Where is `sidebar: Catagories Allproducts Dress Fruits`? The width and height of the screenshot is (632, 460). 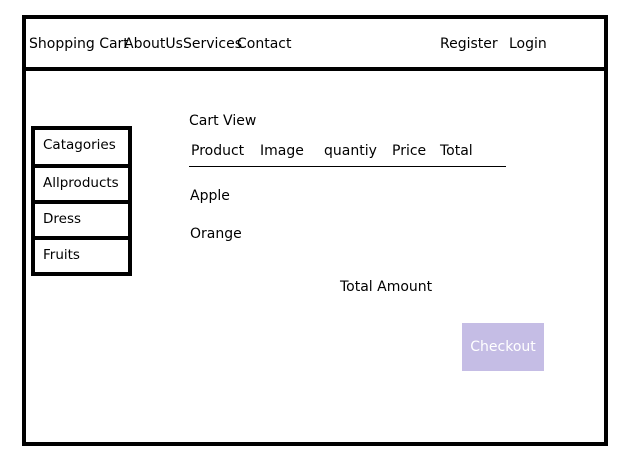
sidebar: Catagories Allproducts Dress Fruits is located at coordinates (81, 201).